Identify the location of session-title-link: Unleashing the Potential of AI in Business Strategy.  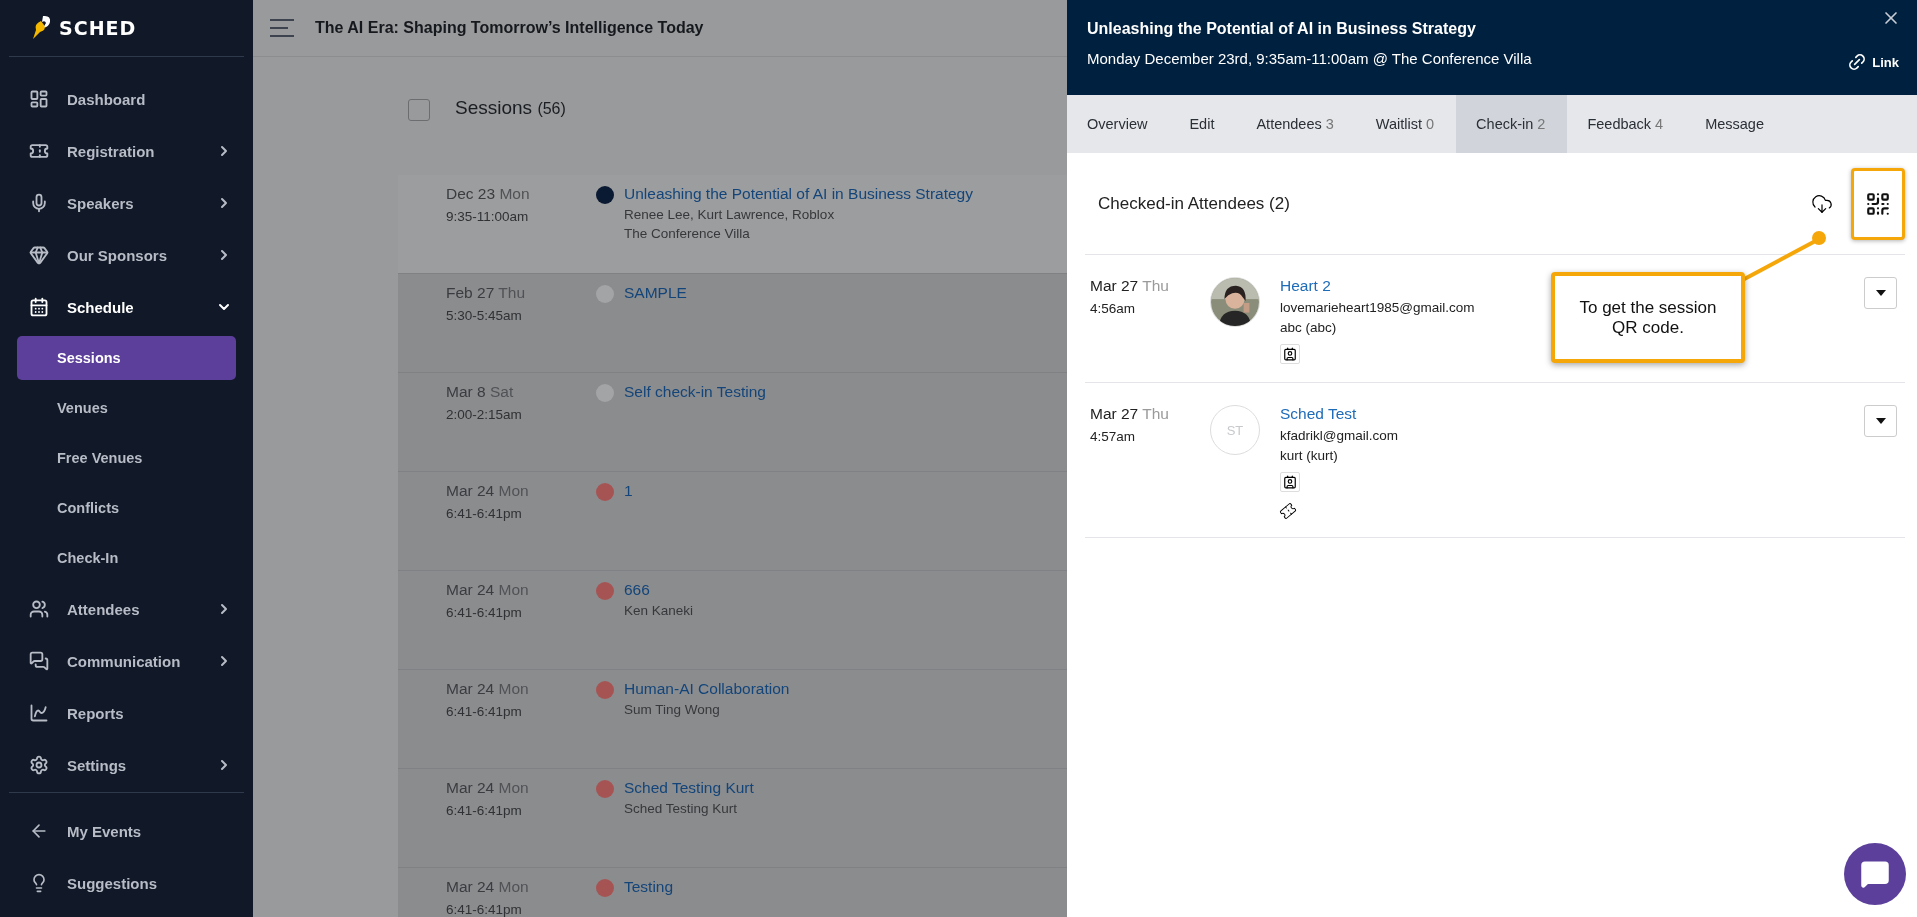
(798, 194).